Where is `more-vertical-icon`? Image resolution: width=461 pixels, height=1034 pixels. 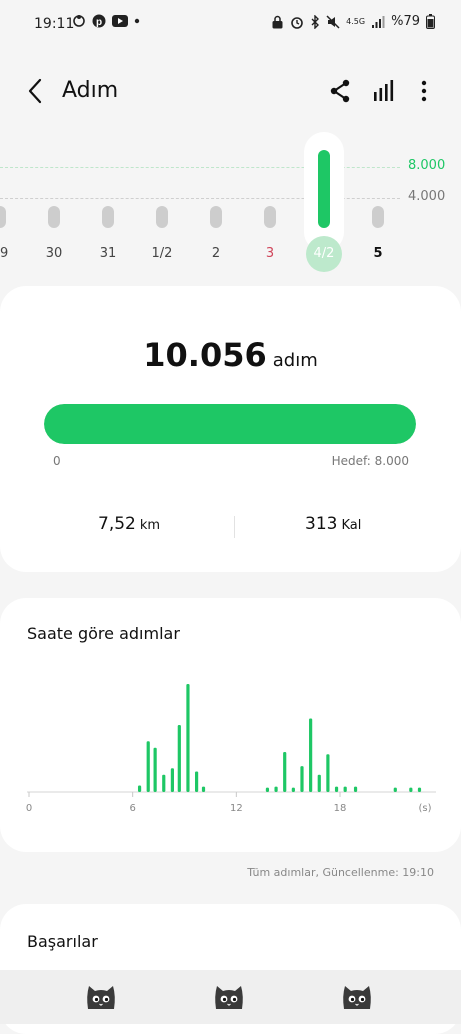
more-vertical-icon is located at coordinates (424, 91).